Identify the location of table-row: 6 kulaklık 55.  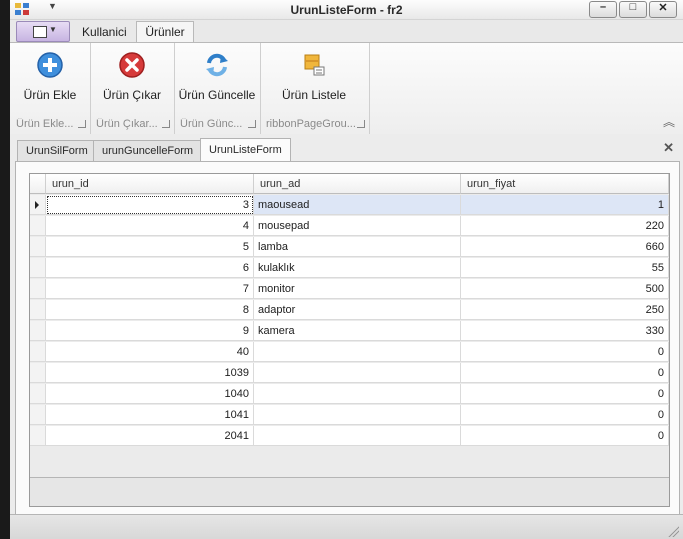
(349, 268).